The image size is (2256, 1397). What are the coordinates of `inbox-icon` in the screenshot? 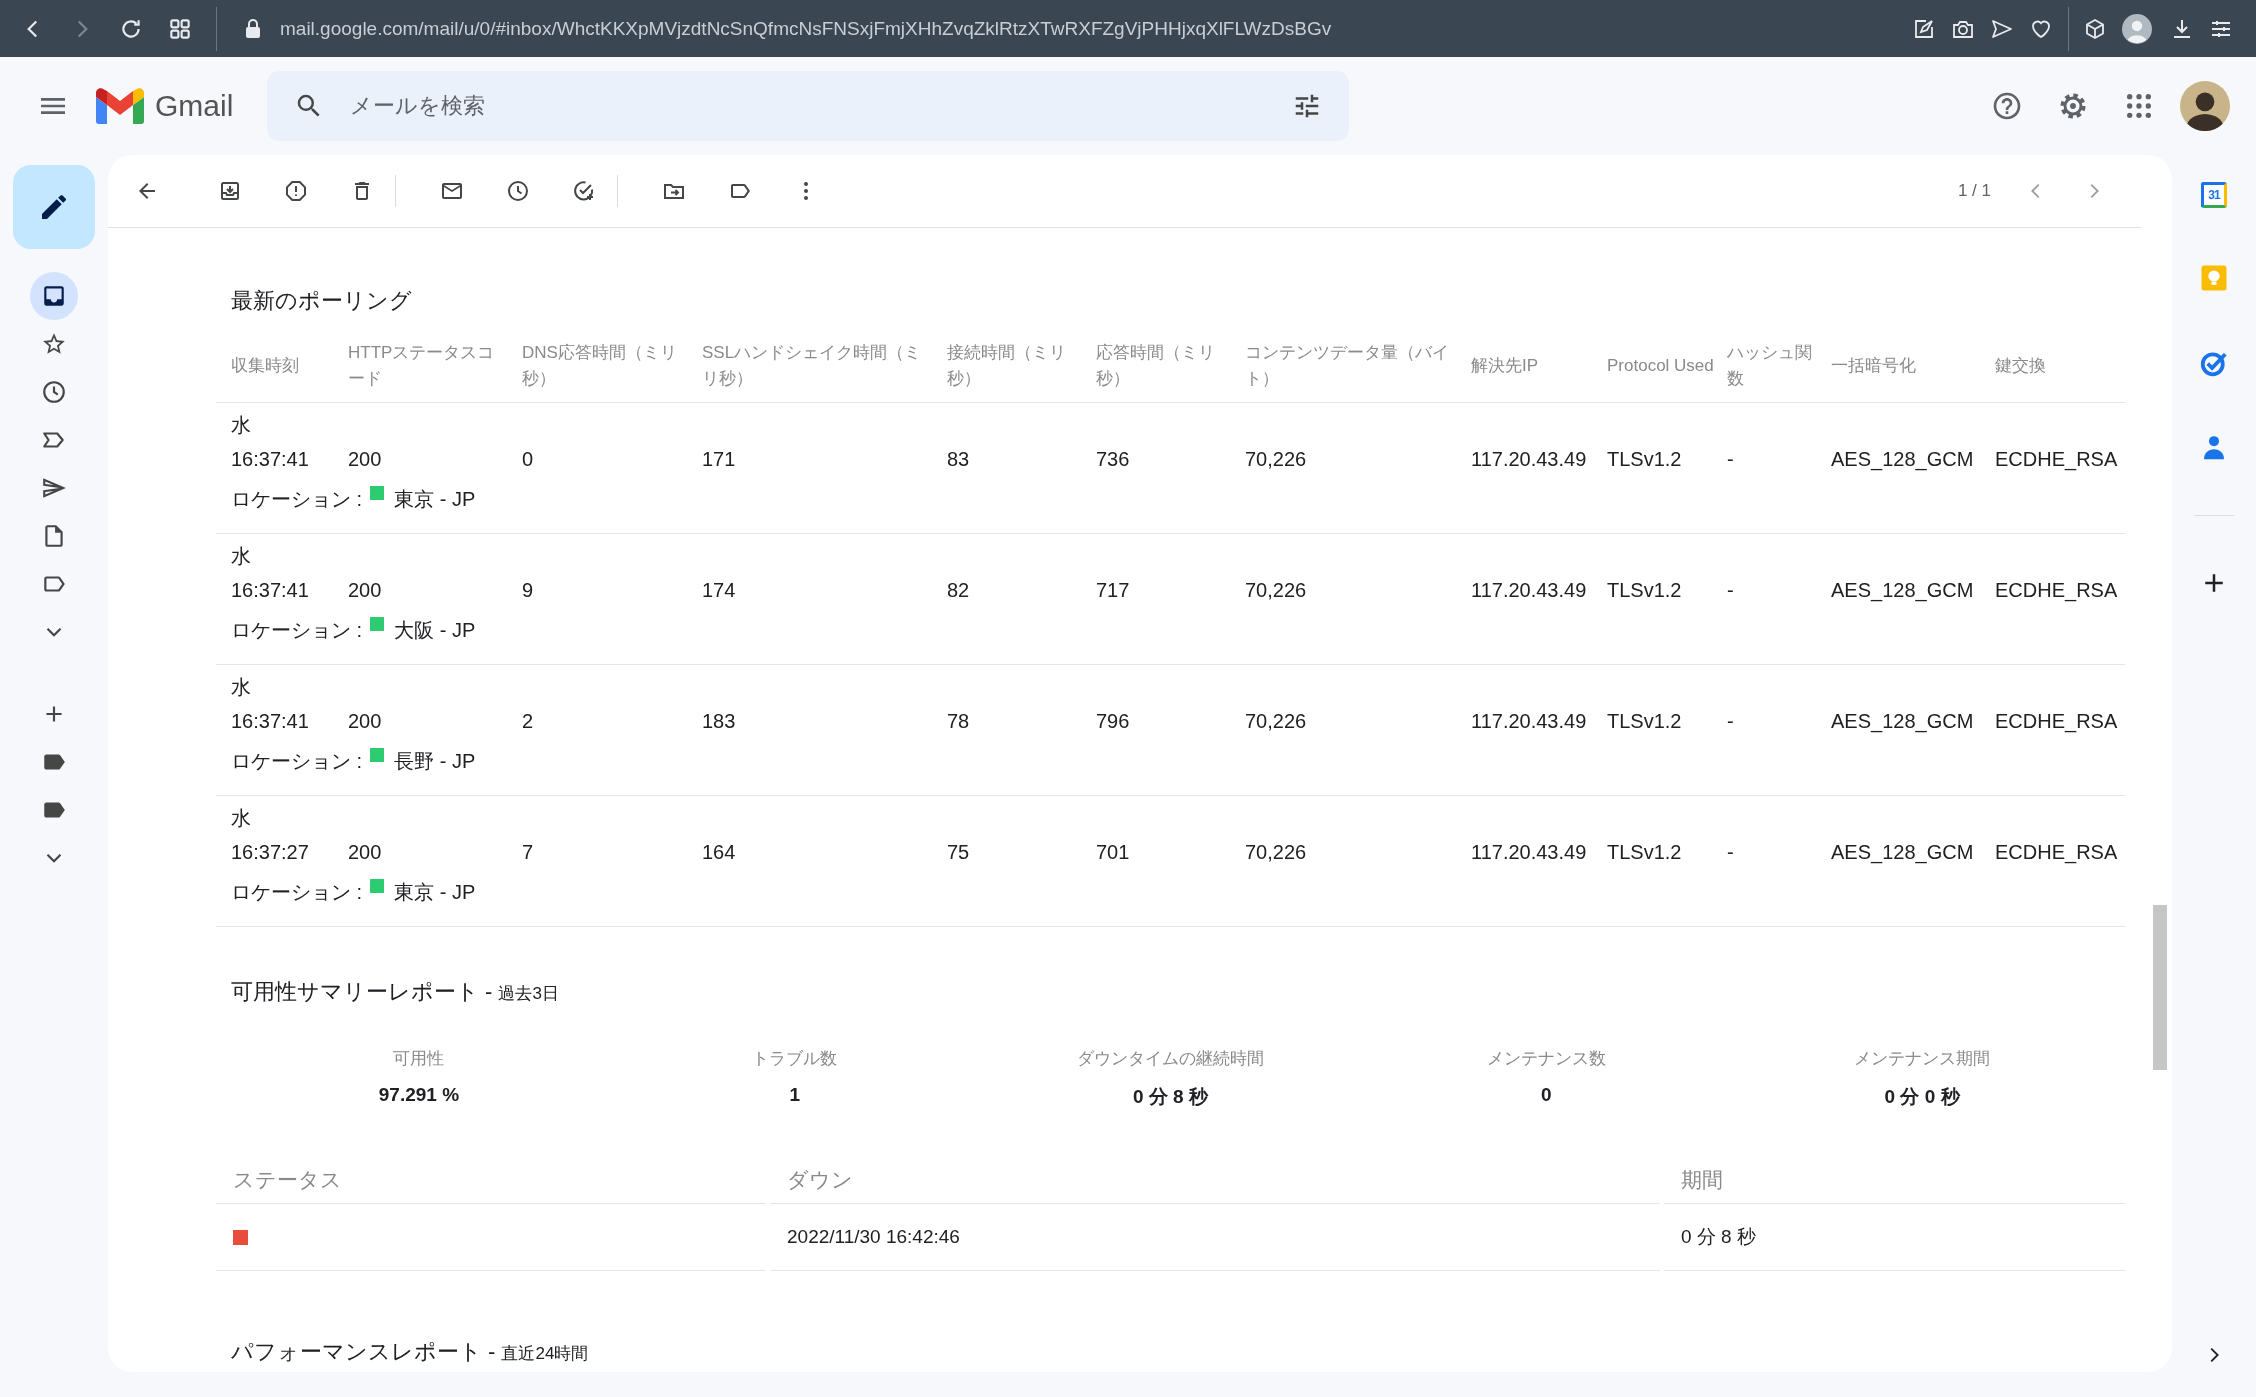 It's located at (54, 296).